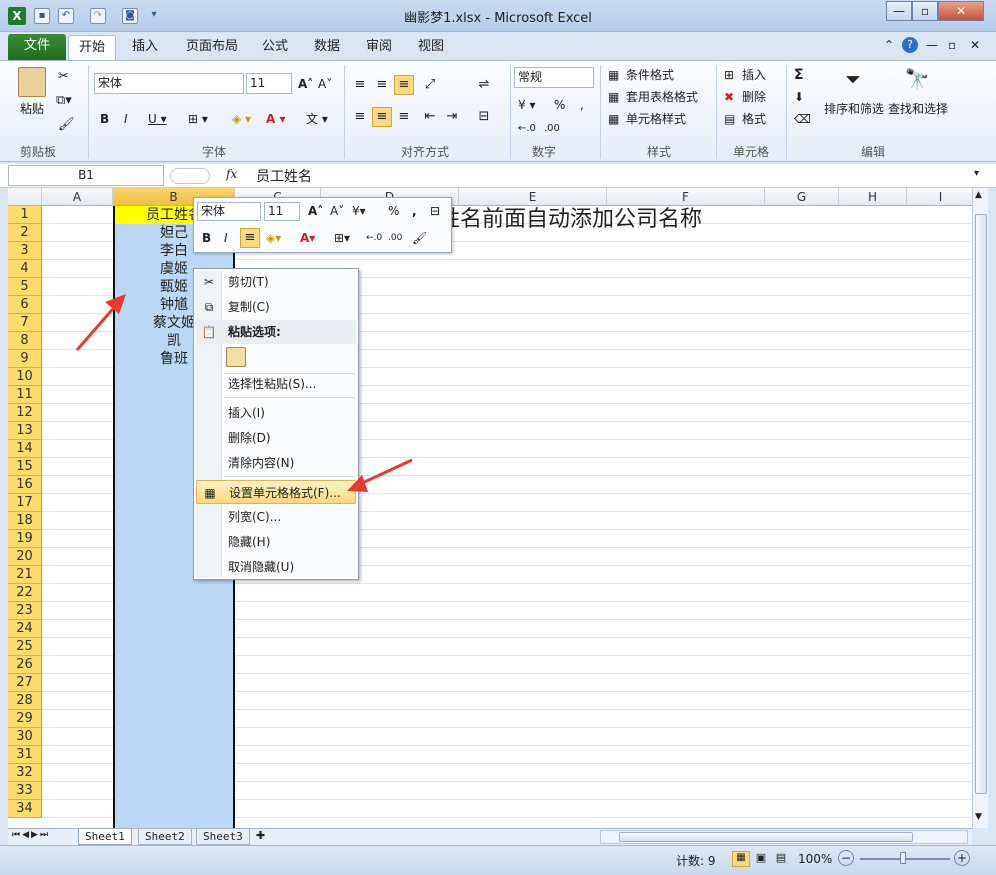  What do you see at coordinates (357, 483) in the screenshot?
I see `arrow-to-format-cells-head` at bounding box center [357, 483].